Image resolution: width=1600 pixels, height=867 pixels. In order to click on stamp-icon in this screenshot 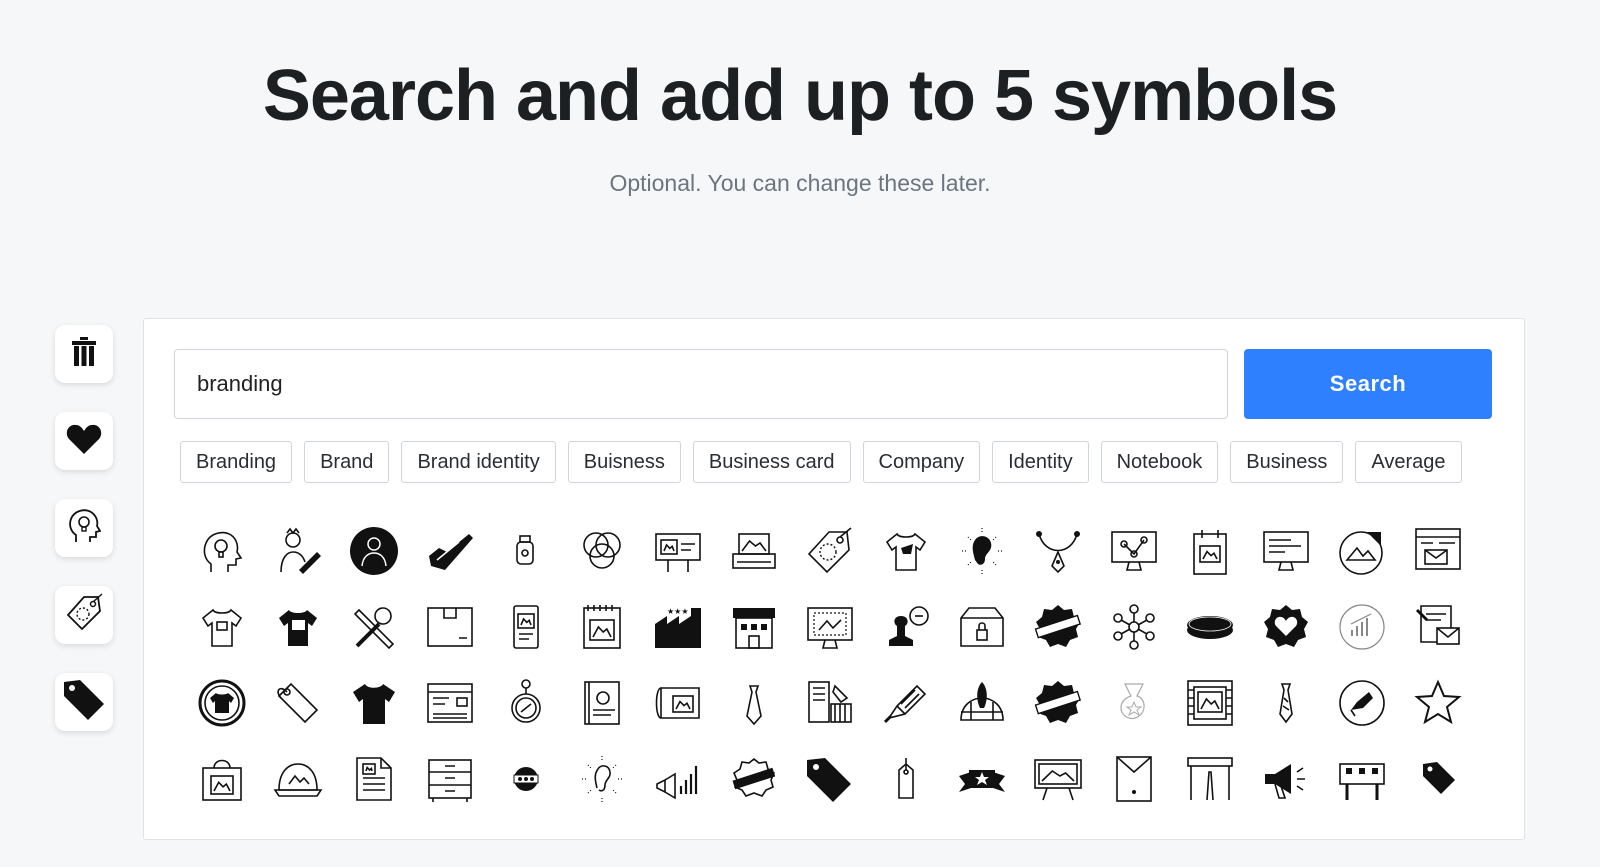, I will do `click(906, 629)`.